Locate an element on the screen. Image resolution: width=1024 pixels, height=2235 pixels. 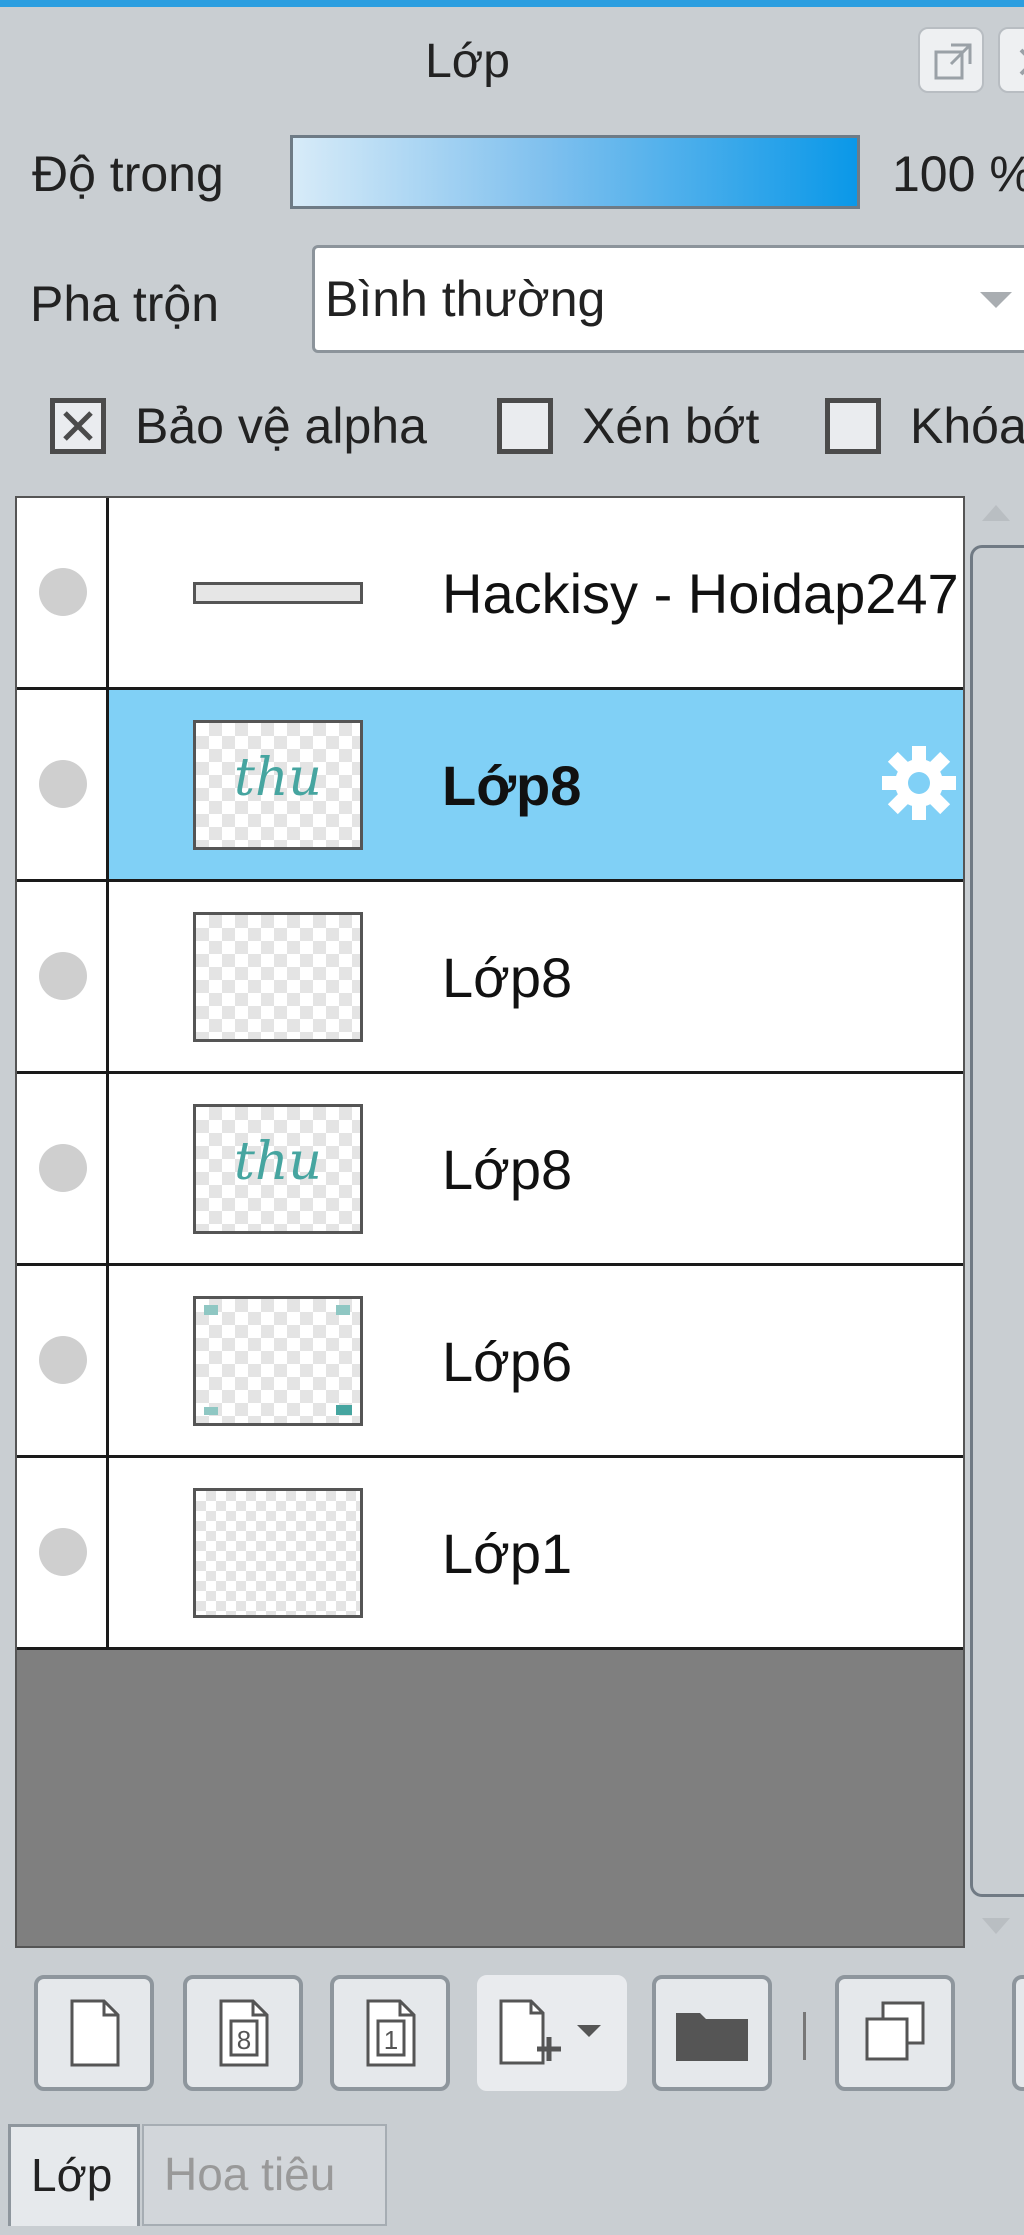
layer-name: Lớp1 is located at coordinates (507, 1553).